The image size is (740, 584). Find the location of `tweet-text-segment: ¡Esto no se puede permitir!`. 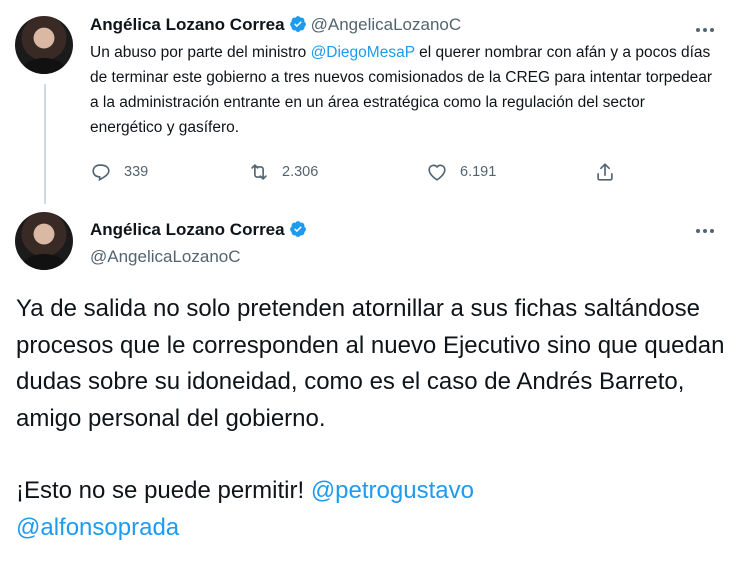

tweet-text-segment: ¡Esto no se puede permitir! is located at coordinates (163, 490).